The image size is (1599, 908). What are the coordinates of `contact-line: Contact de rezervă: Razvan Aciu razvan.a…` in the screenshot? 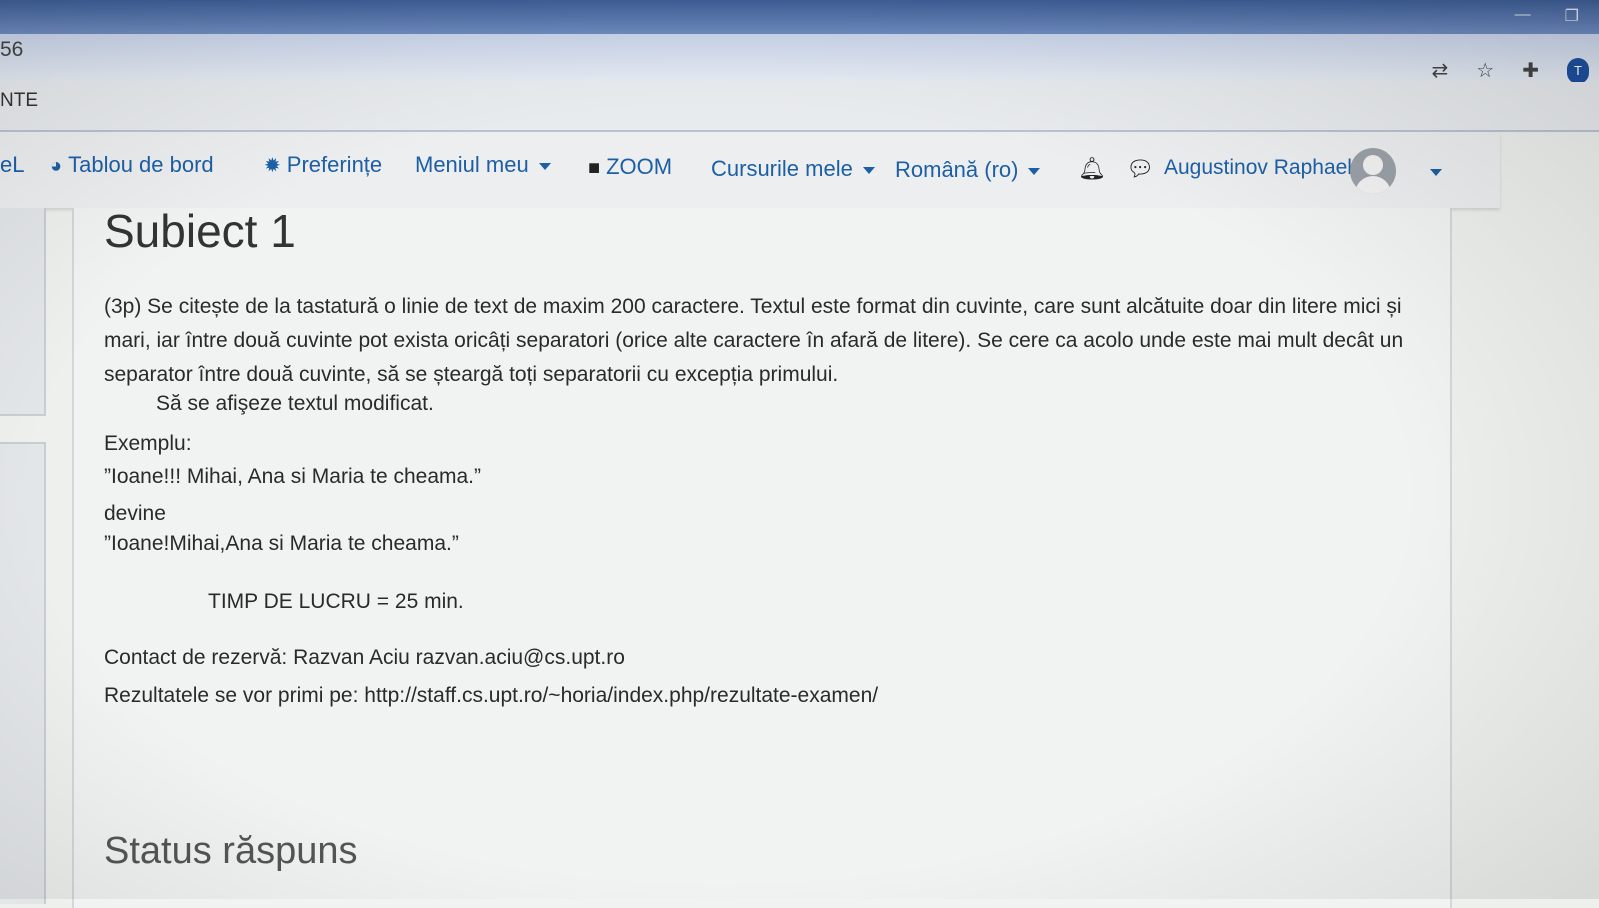 It's located at (364, 657).